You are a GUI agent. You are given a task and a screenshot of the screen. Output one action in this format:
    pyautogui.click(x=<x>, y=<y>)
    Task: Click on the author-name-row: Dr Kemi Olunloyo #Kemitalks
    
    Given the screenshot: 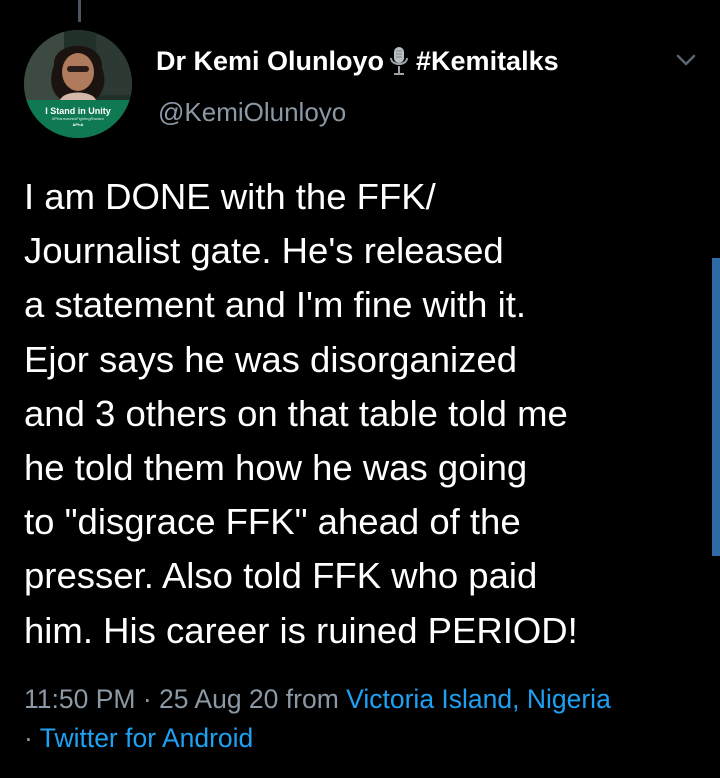 What is the action you would take?
    pyautogui.click(x=357, y=61)
    